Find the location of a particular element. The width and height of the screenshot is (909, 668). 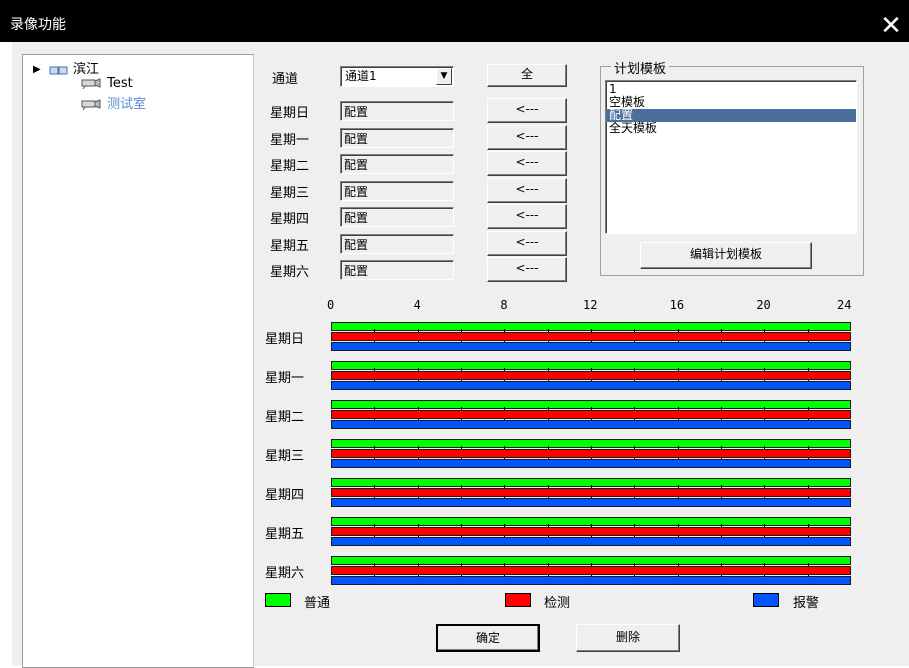

template-legend: 计划模板 is located at coordinates (640, 67).